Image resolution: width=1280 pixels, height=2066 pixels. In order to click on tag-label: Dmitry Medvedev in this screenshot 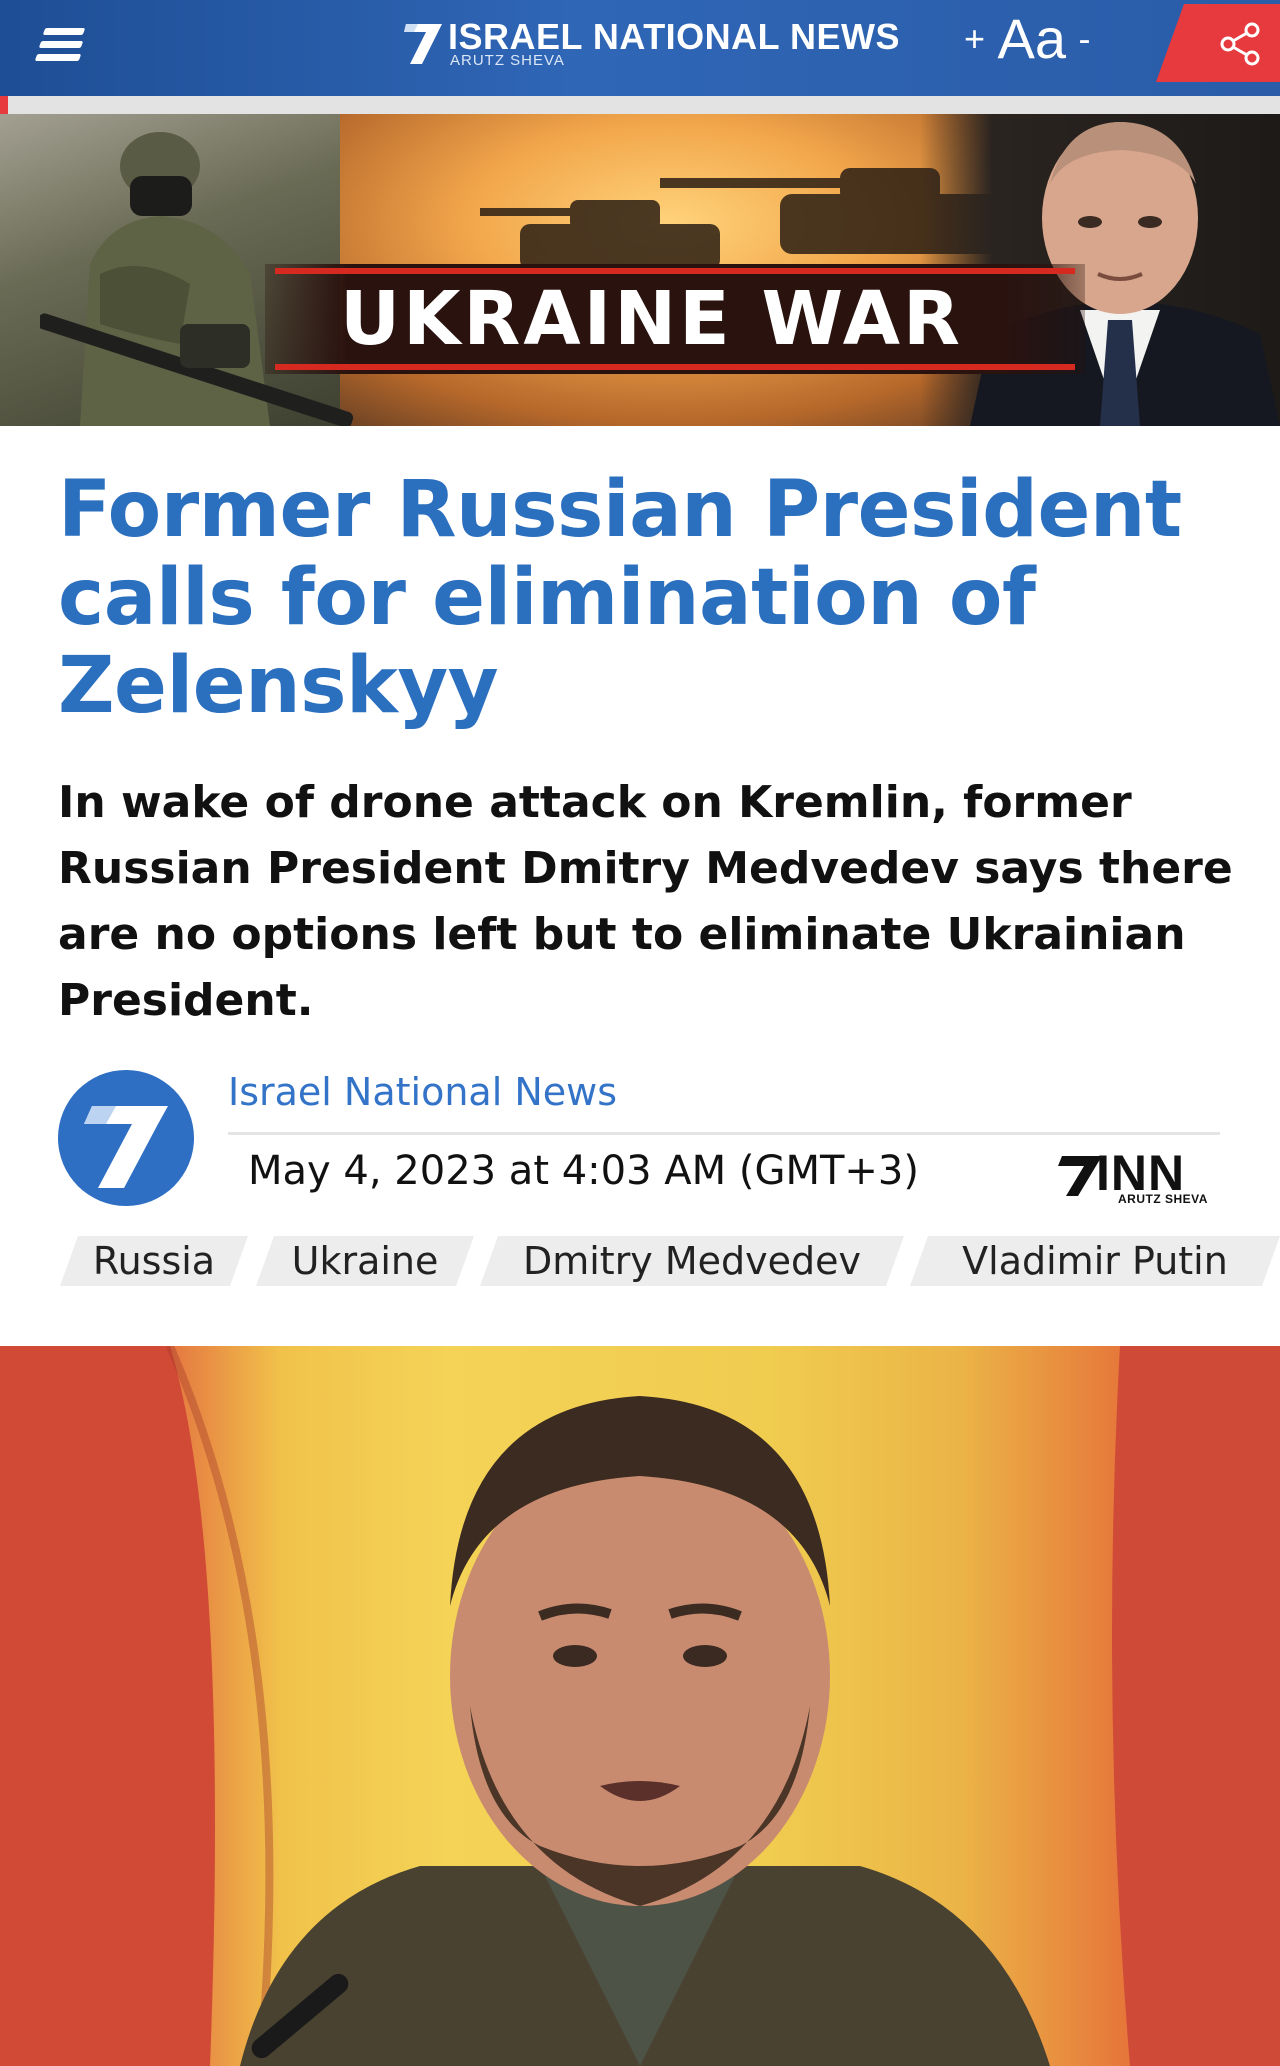, I will do `click(692, 1261)`.